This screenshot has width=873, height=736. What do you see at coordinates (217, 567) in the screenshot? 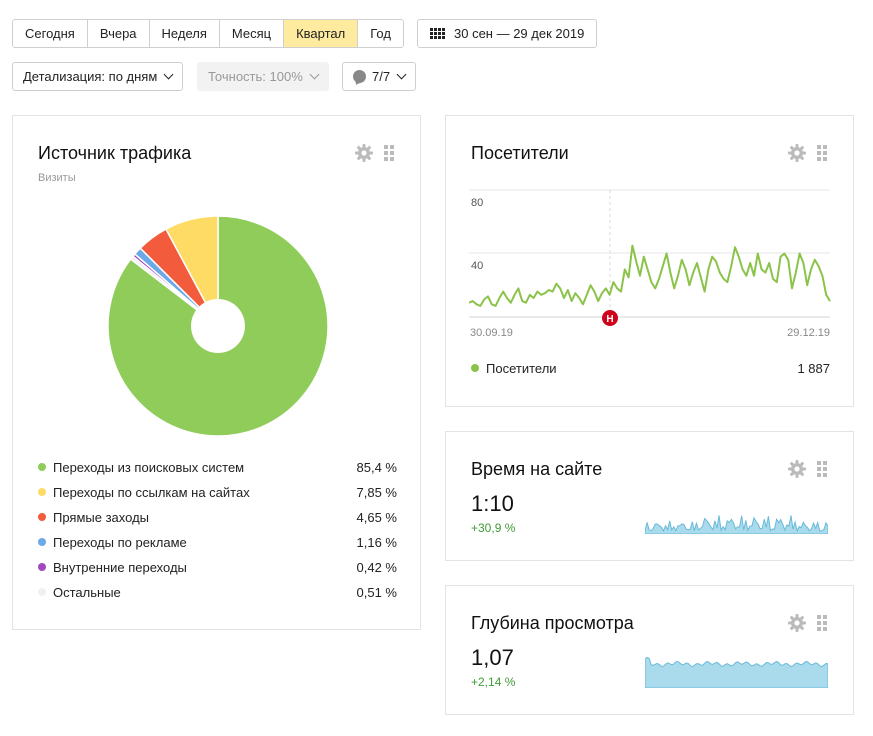
I see `legend-item-internal: Внутренние переходы 0,42 %` at bounding box center [217, 567].